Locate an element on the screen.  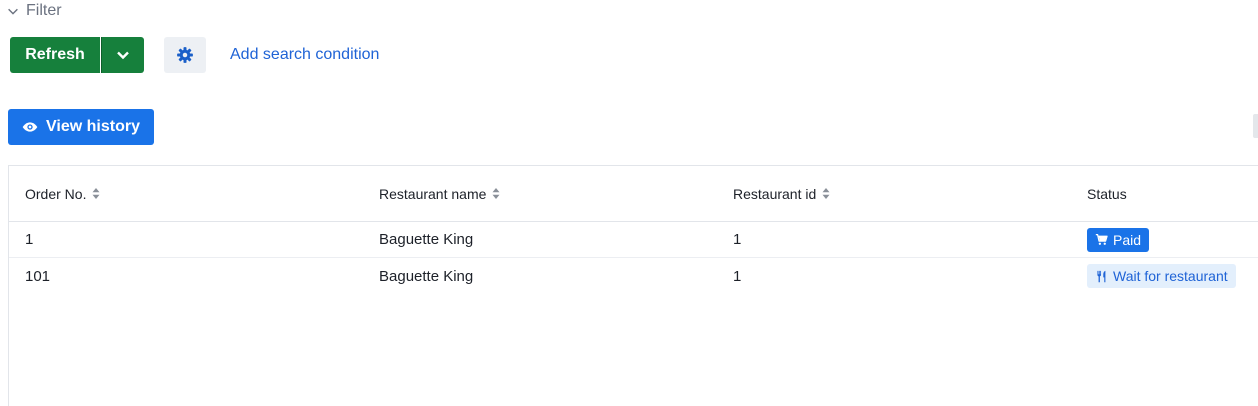
status-cell: Wait for restaurant is located at coordinates (1161, 276).